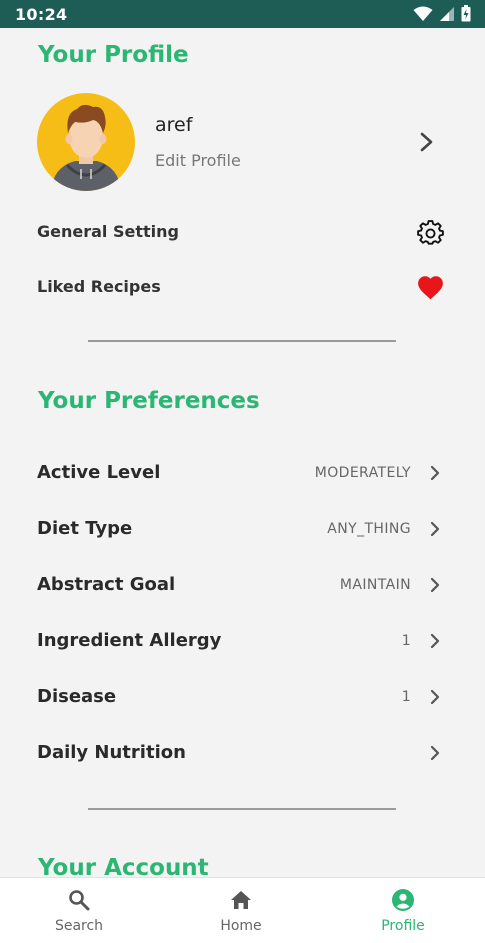 This screenshot has height=943, width=485. I want to click on nav-item-home: Home, so click(241, 910).